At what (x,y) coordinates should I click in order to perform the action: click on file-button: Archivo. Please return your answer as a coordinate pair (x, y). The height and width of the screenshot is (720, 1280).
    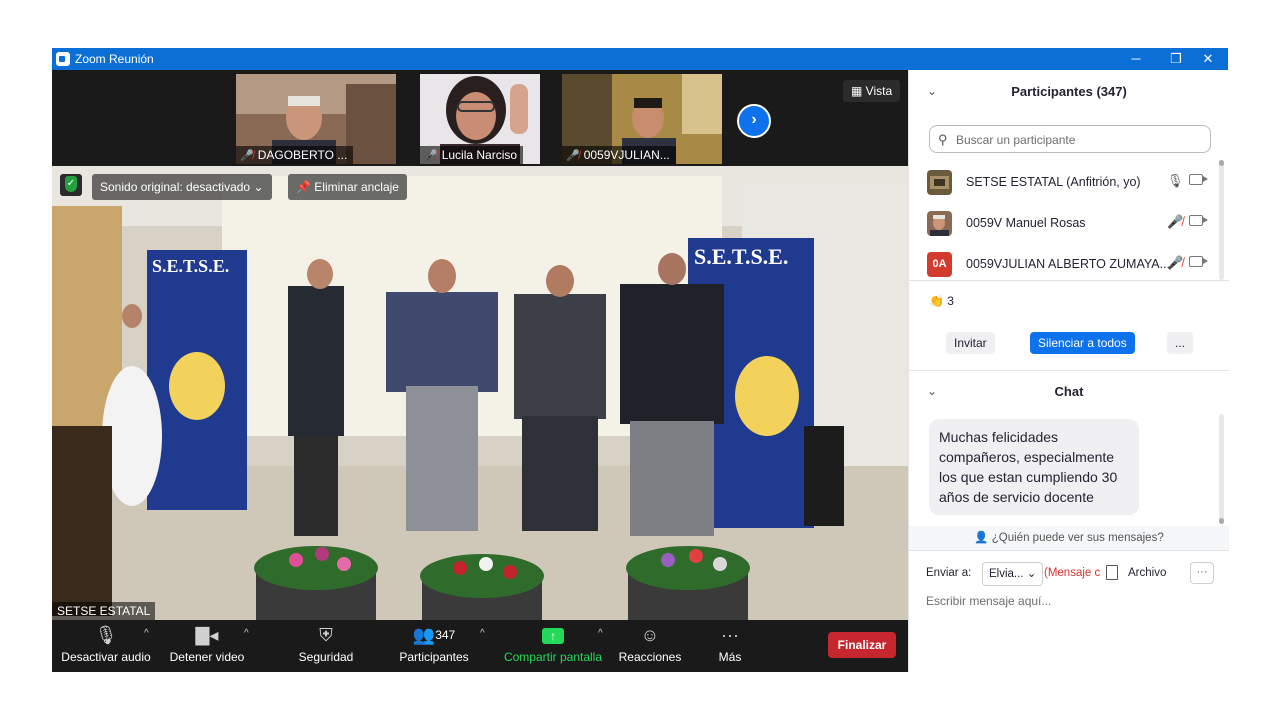
    Looking at the image, I should click on (1147, 573).